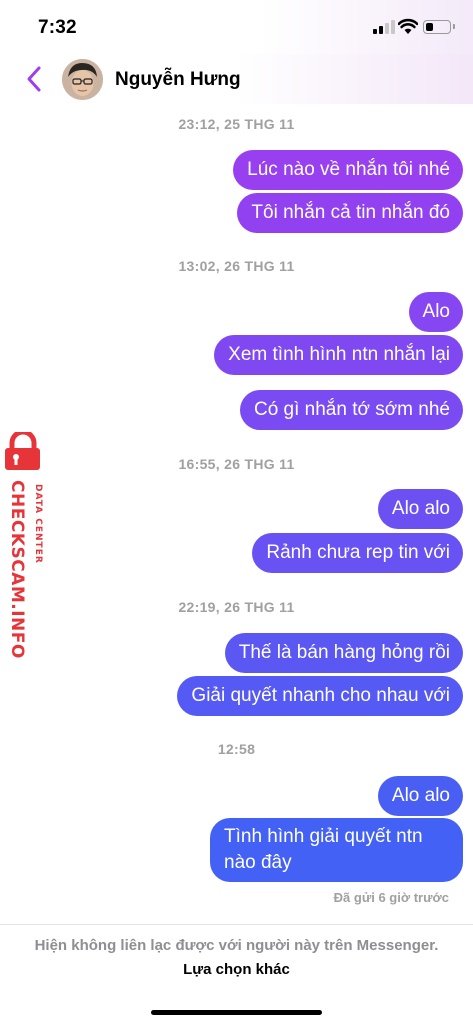  I want to click on avatar-photo, so click(82, 79).